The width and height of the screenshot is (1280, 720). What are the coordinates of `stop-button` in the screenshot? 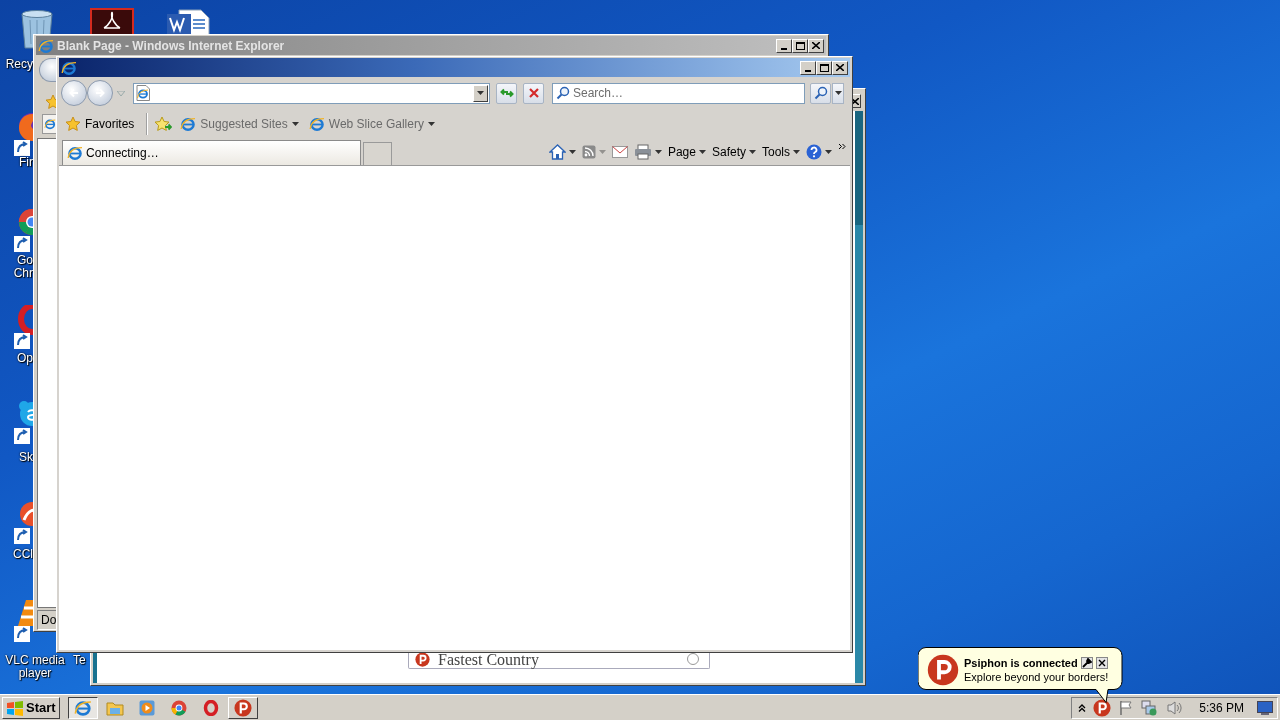 It's located at (533, 93).